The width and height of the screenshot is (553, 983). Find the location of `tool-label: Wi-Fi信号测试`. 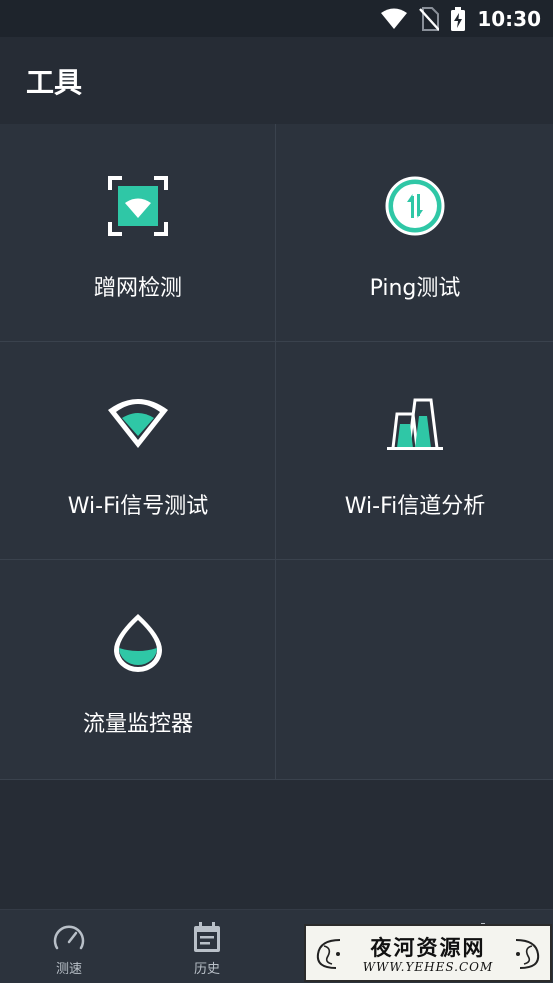

tool-label: Wi-Fi信号测试 is located at coordinates (138, 506).